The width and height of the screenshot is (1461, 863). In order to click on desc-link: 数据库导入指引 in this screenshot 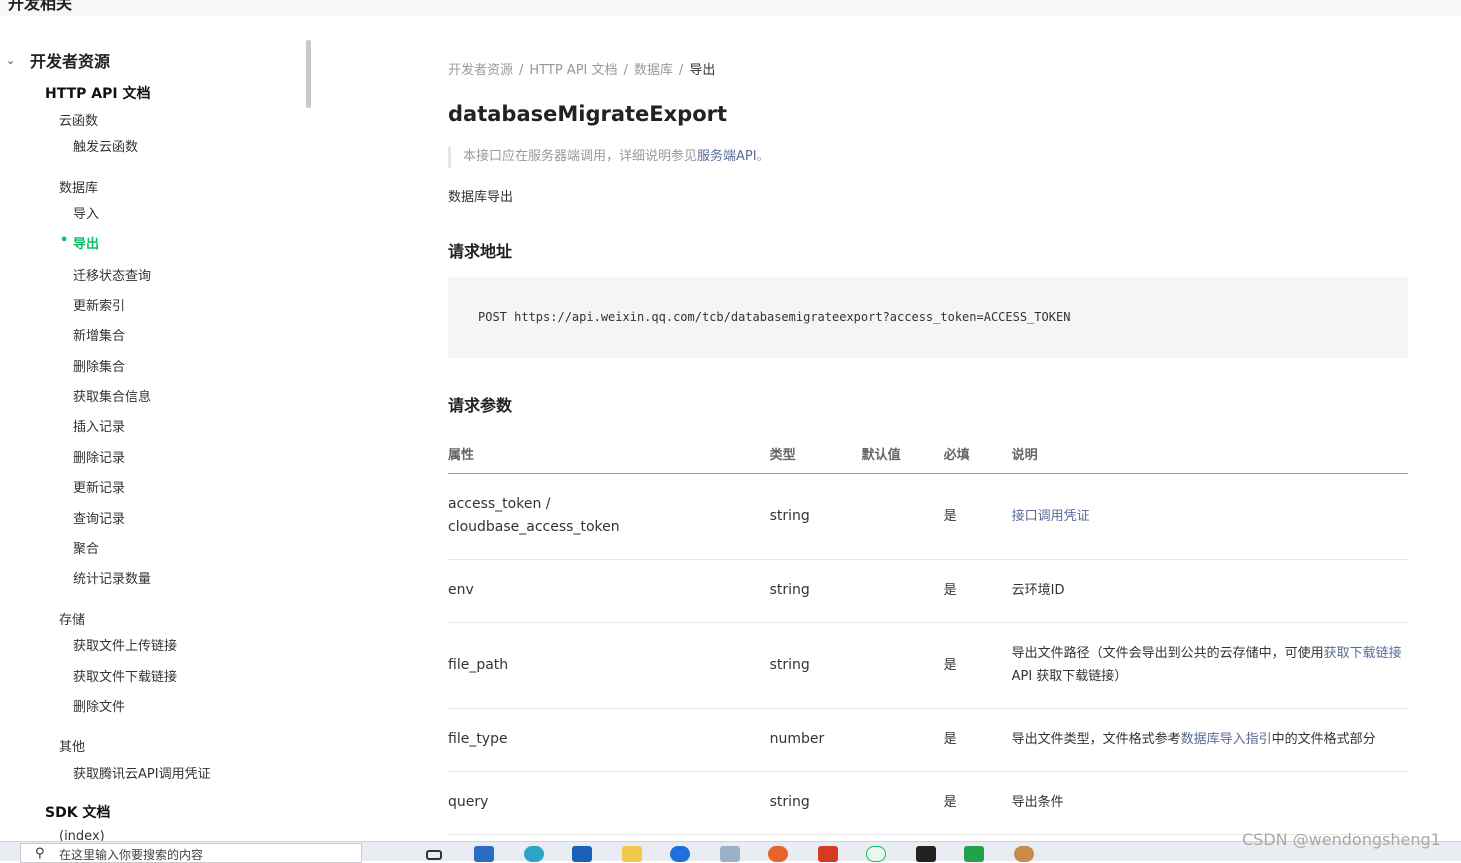, I will do `click(1226, 739)`.